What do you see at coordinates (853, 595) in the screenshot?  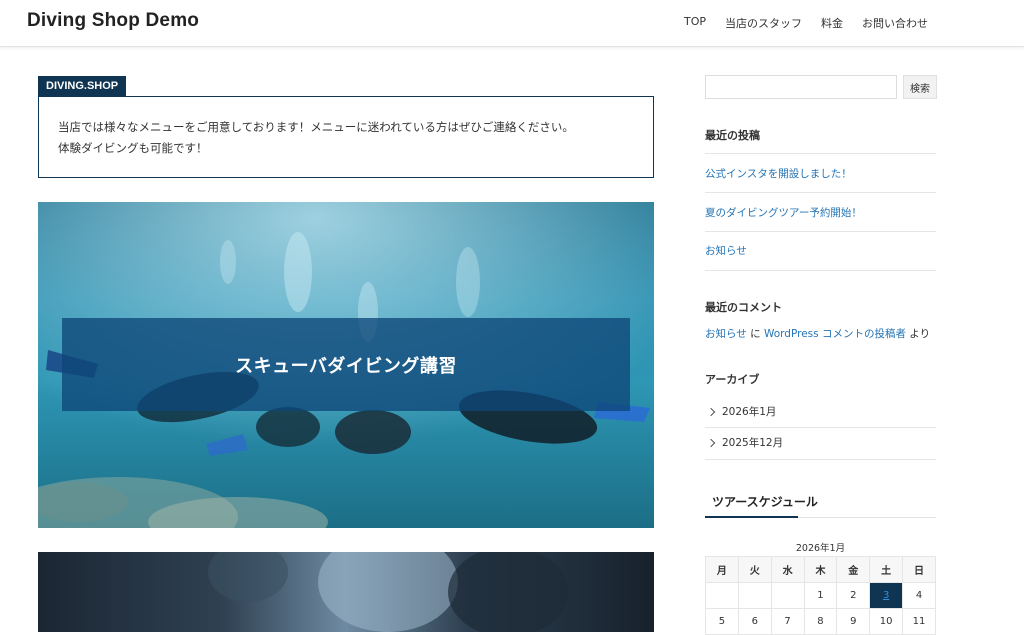 I see `calendar-day: 2` at bounding box center [853, 595].